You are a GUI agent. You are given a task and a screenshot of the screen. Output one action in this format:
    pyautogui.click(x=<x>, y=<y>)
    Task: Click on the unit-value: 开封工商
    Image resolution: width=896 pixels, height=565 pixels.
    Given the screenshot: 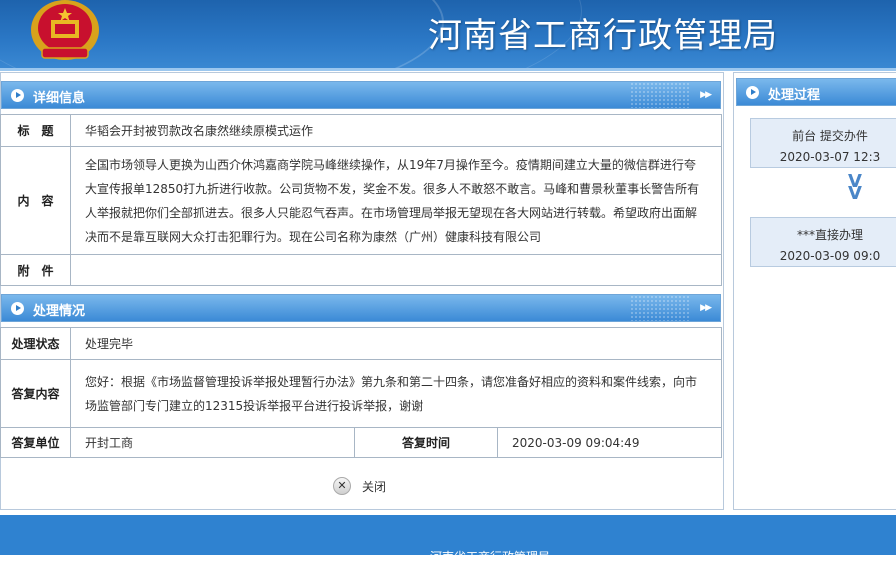 What is the action you would take?
    pyautogui.click(x=212, y=442)
    